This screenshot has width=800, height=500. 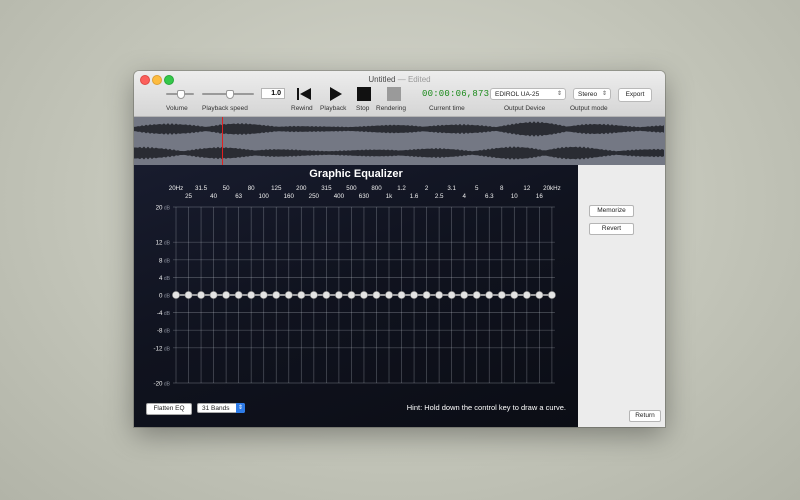 What do you see at coordinates (399, 129) in the screenshot?
I see `waveform-channel` at bounding box center [399, 129].